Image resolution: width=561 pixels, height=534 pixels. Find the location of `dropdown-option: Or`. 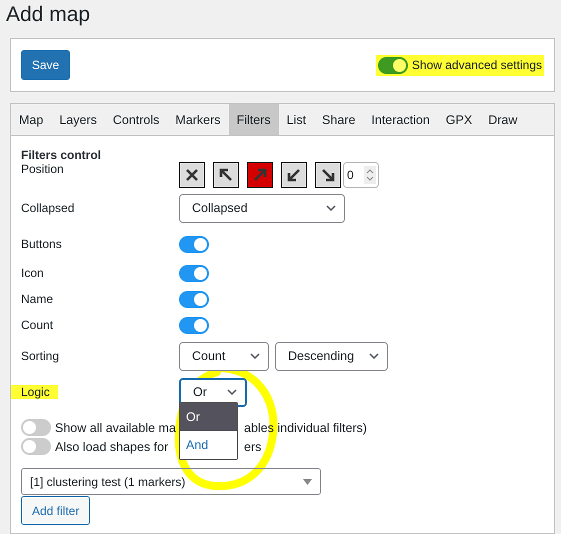

dropdown-option: Or is located at coordinates (208, 417).